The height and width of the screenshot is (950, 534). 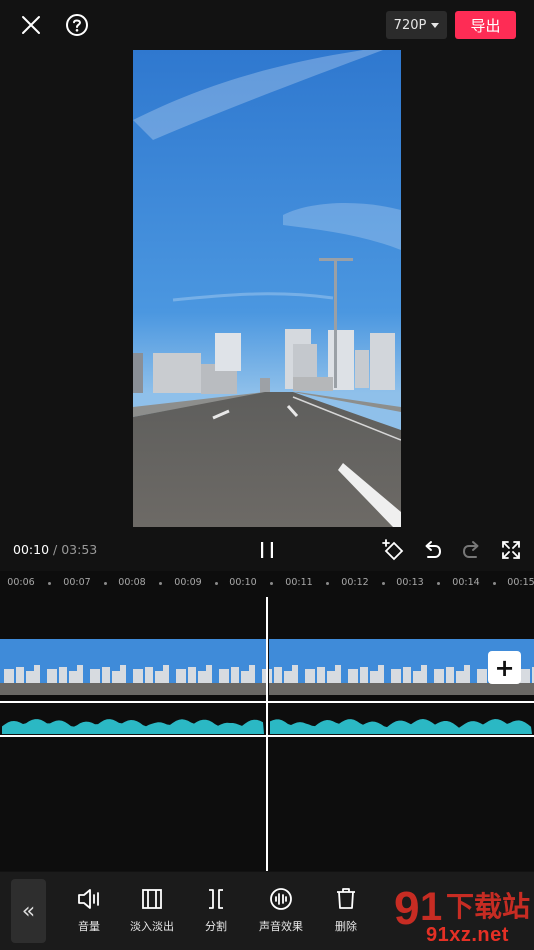 What do you see at coordinates (472, 550) in the screenshot?
I see `redo-icon` at bounding box center [472, 550].